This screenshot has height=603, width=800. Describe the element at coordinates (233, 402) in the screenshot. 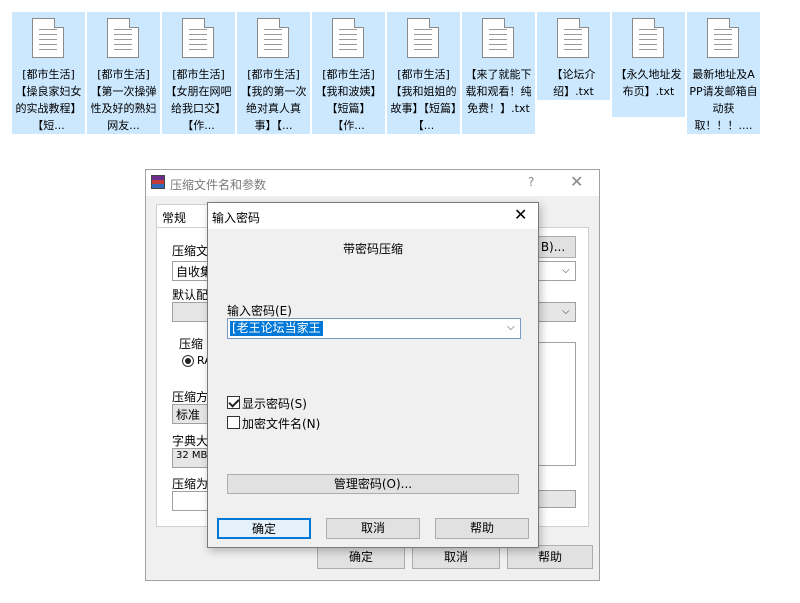

I see `show-password-checkbox` at that location.